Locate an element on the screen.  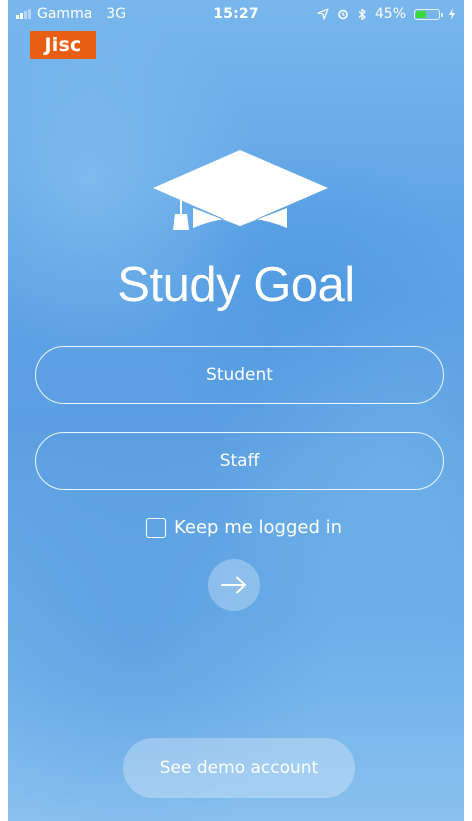
see-demo-account-label: See demo account is located at coordinates (239, 768).